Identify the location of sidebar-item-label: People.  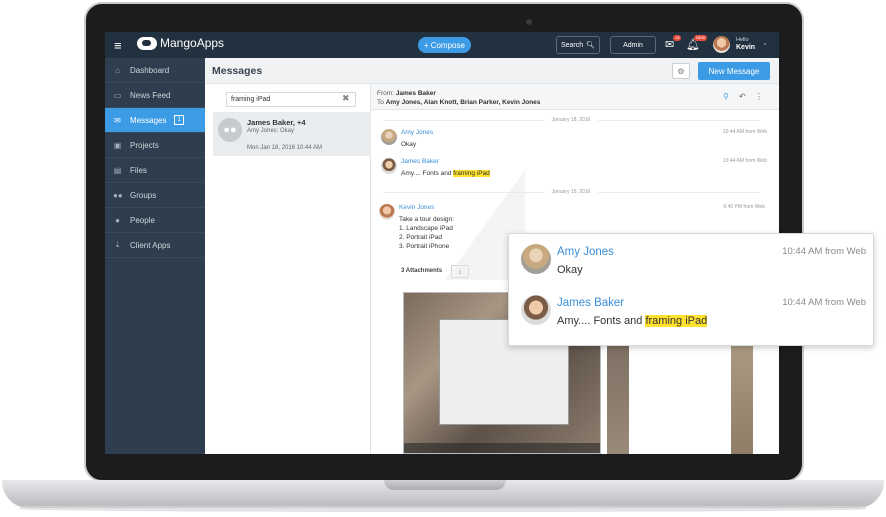
(142, 220).